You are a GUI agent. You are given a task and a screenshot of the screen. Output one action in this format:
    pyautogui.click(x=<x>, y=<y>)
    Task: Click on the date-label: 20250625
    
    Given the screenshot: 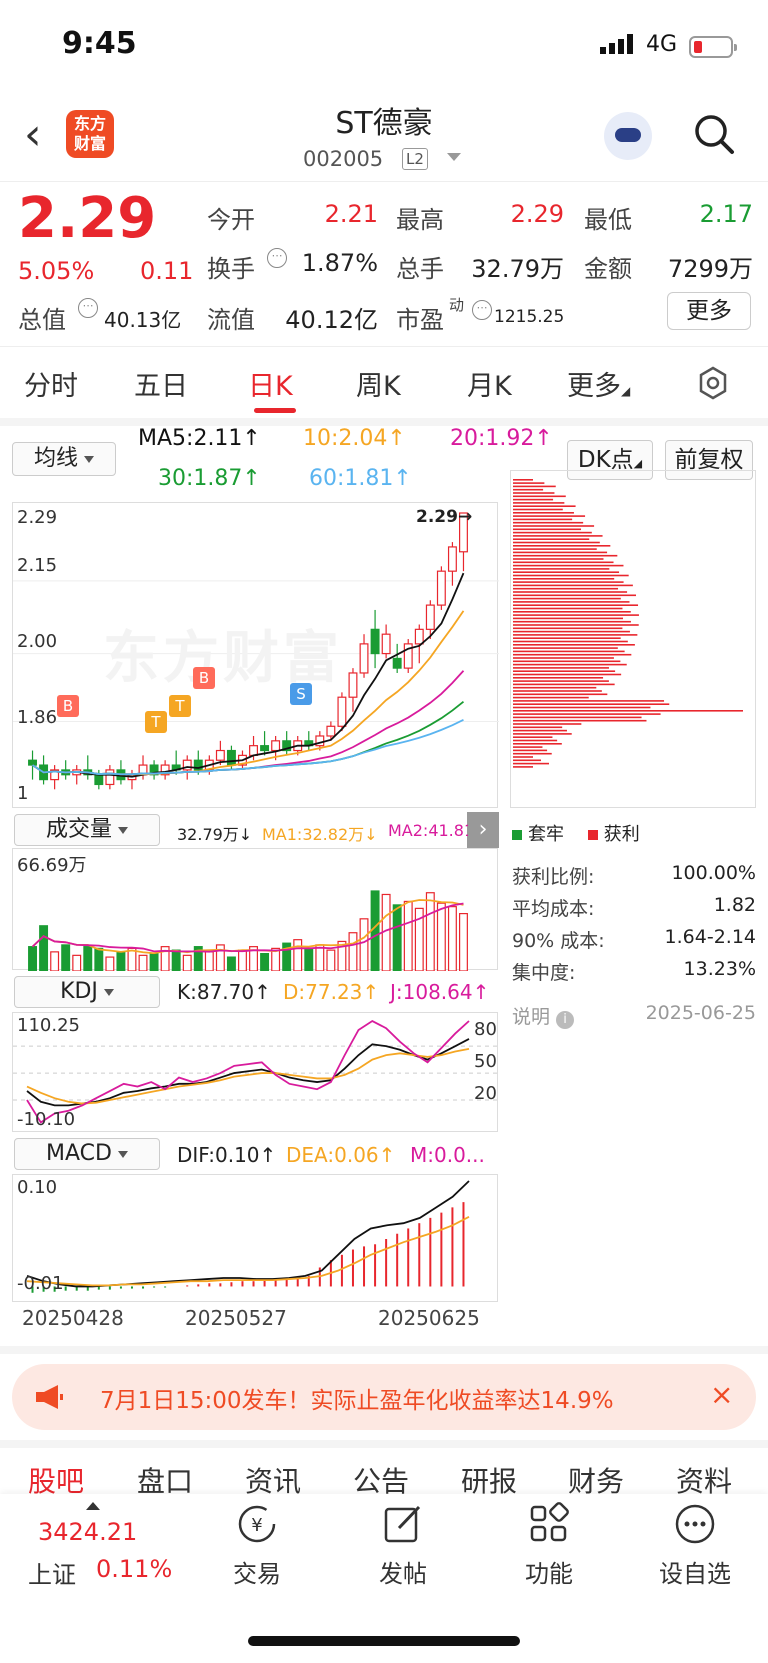 What is the action you would take?
    pyautogui.click(x=429, y=1318)
    